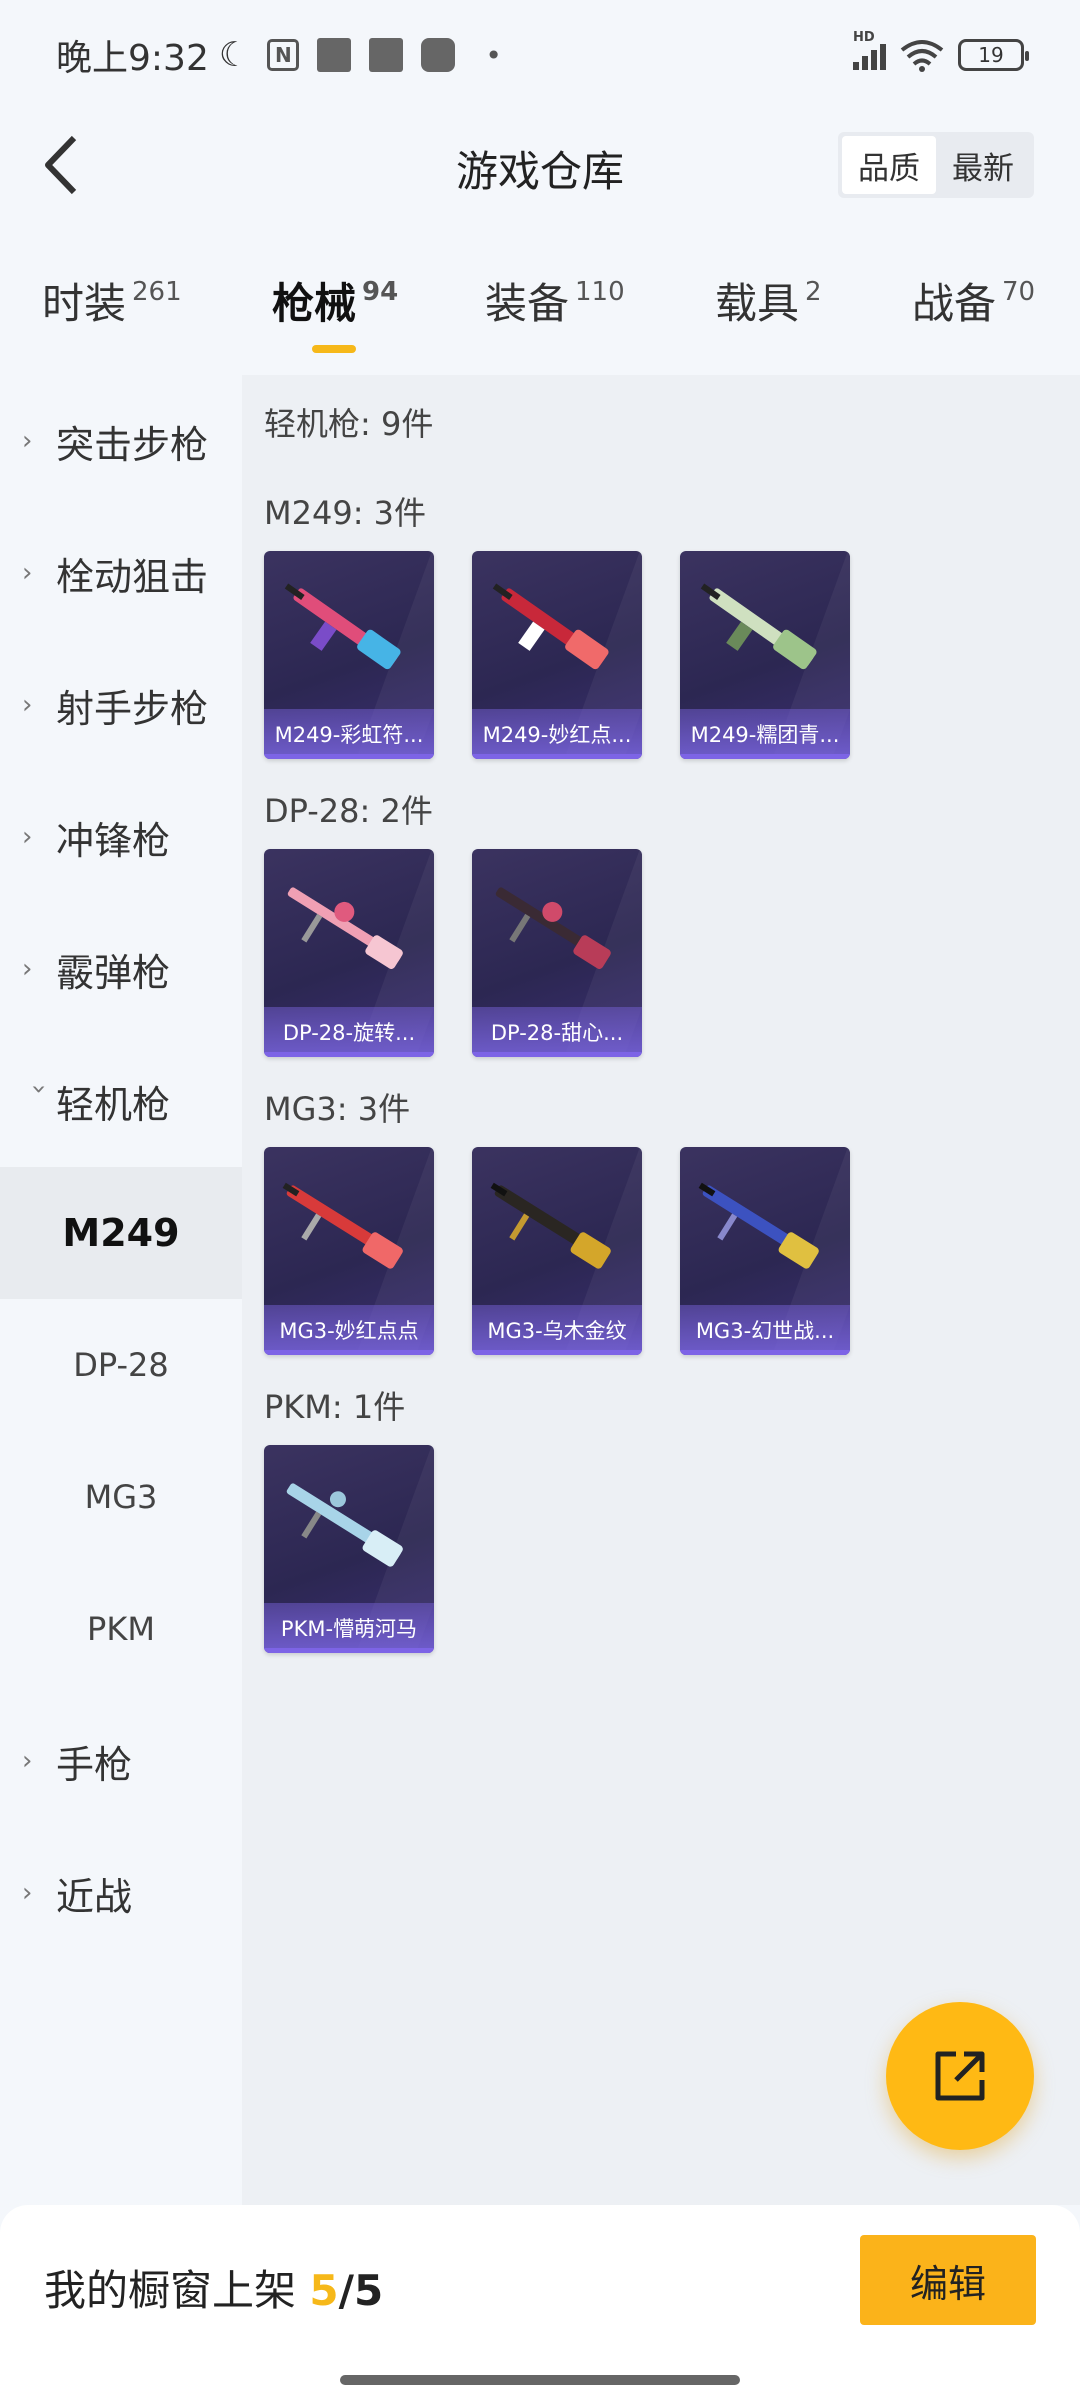 The height and width of the screenshot is (2400, 1080). Describe the element at coordinates (132, 58) in the screenshot. I see `status-time: 晚上9:32` at that location.